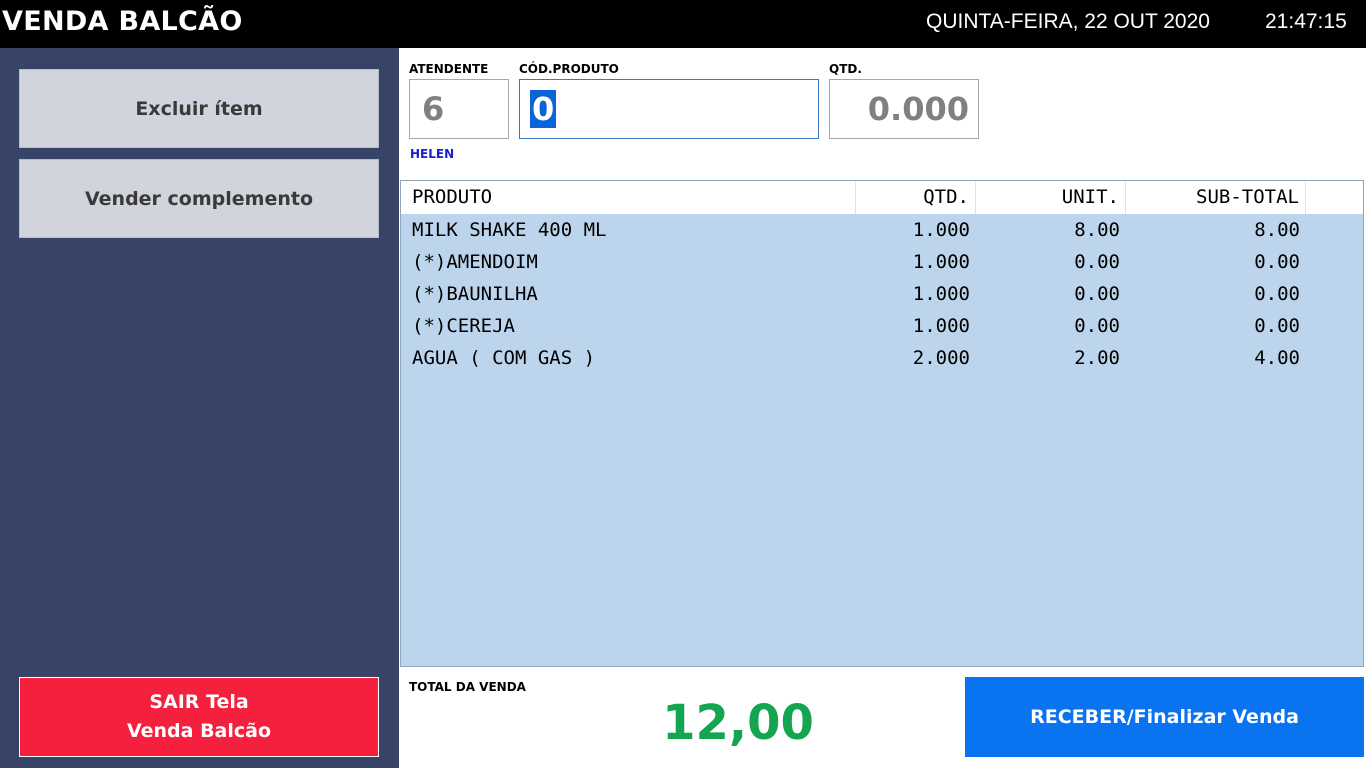 The image size is (1366, 768). Describe the element at coordinates (122, 21) in the screenshot. I see `page-title: VENDA BALCÃO` at that location.